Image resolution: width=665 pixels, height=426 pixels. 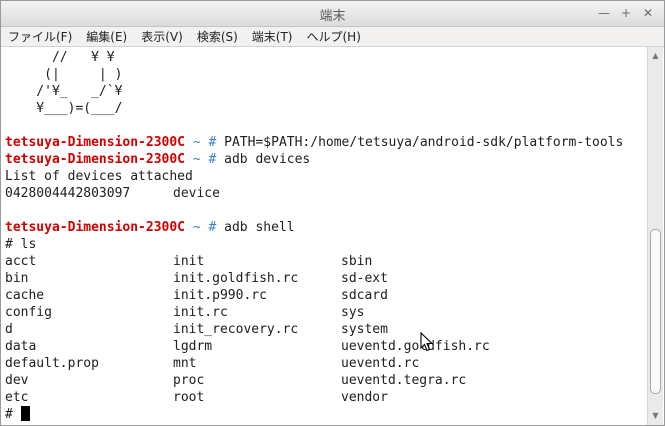 I want to click on command-text: adb shell, so click(x=255, y=227).